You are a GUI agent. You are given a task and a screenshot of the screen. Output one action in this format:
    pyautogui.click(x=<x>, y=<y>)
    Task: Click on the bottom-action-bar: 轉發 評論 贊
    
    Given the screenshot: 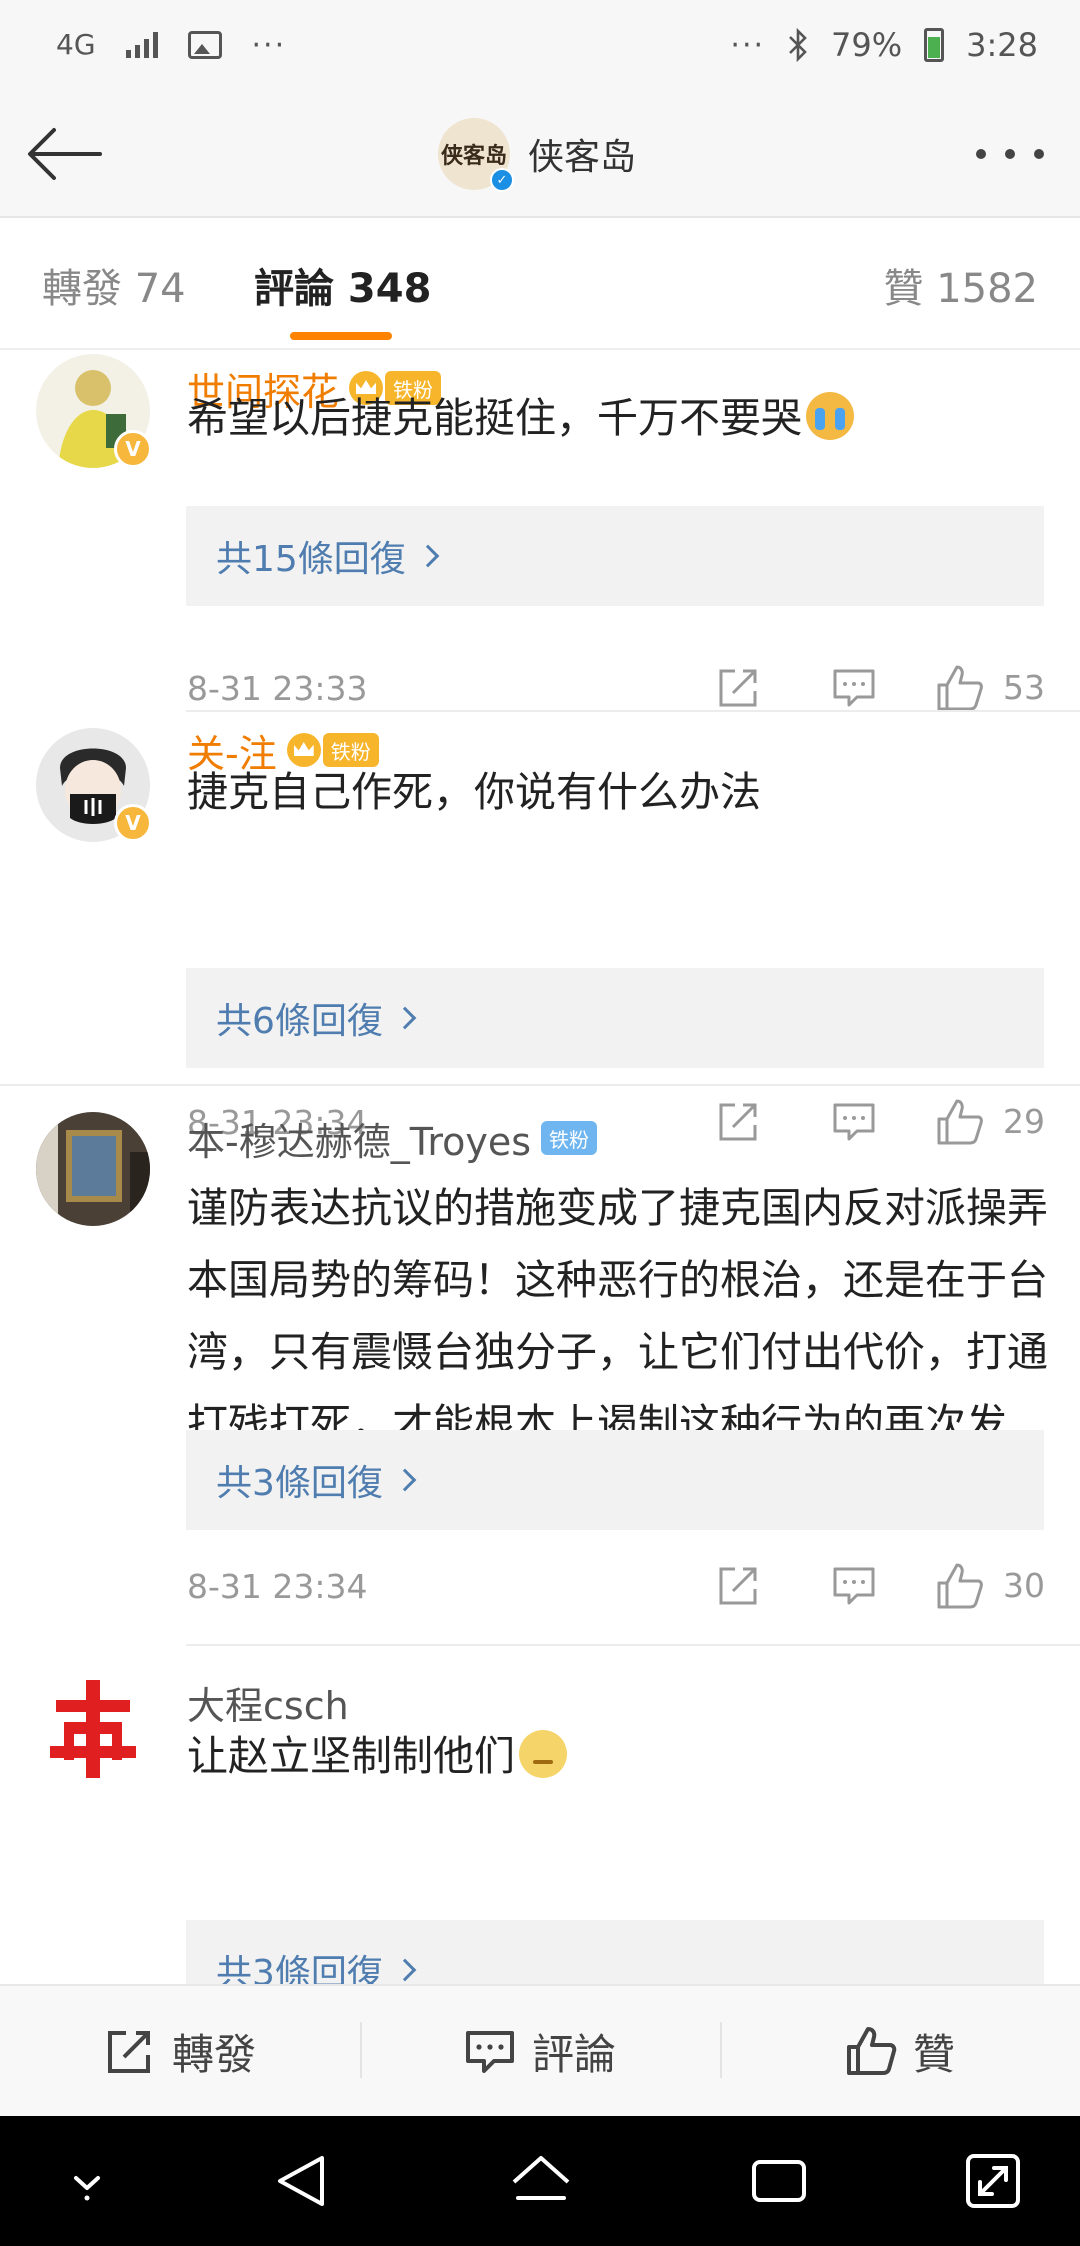 What is the action you would take?
    pyautogui.click(x=540, y=2050)
    